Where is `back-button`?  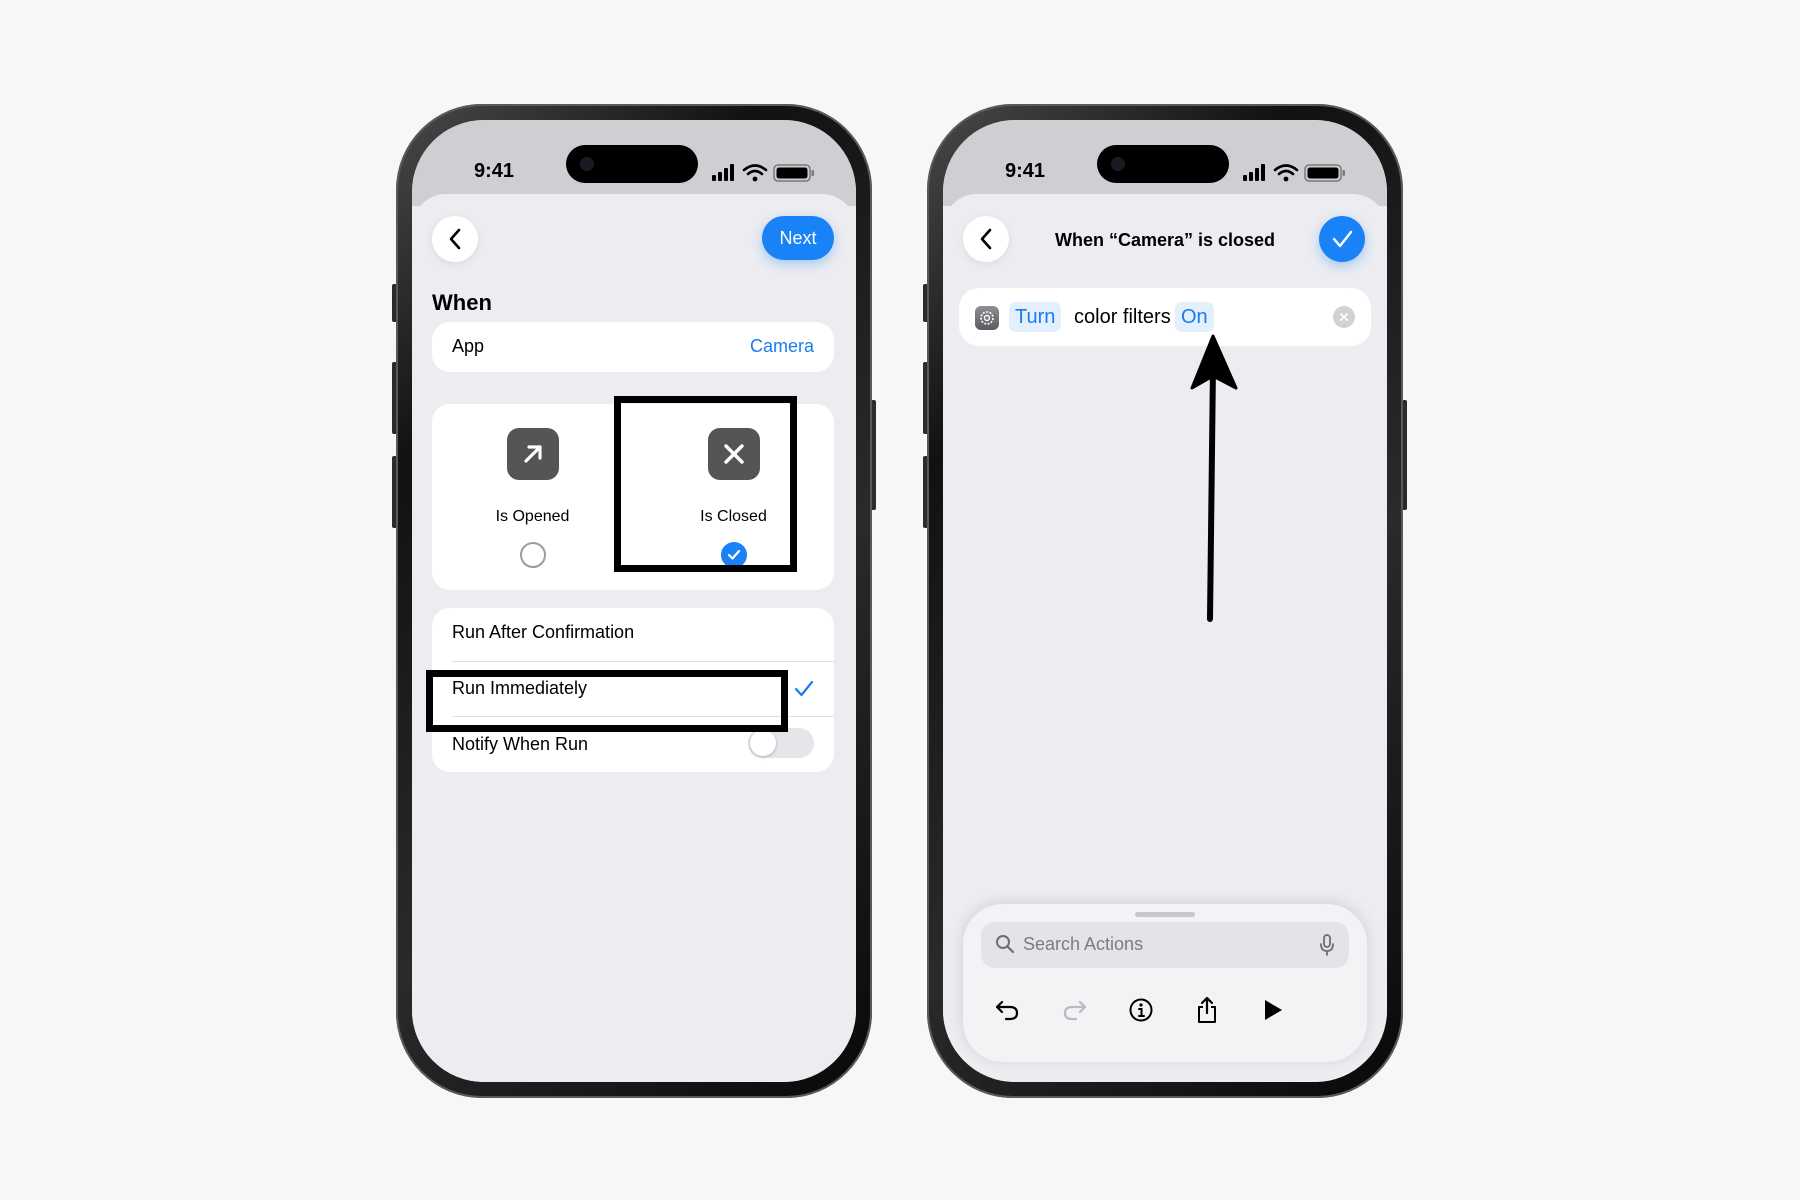
back-button is located at coordinates (455, 239).